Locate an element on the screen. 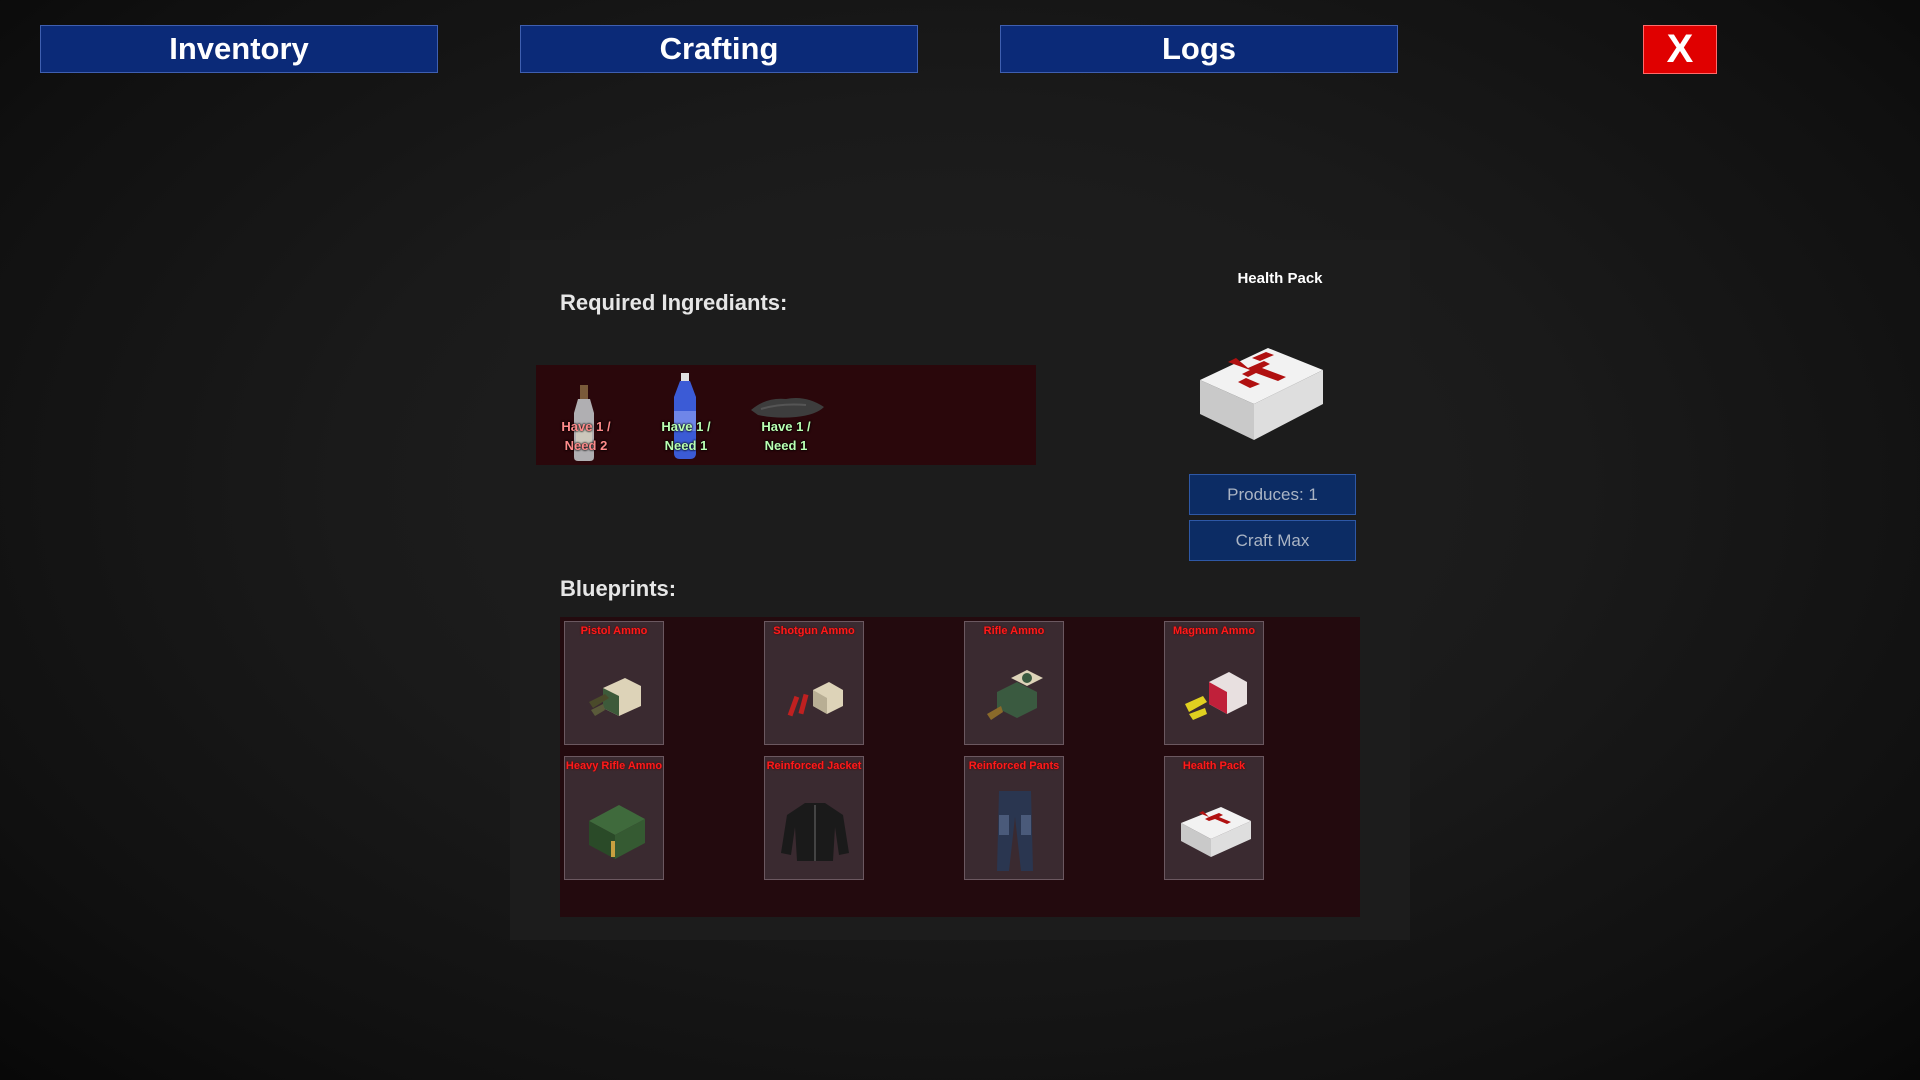 Image resolution: width=1920 pixels, height=1080 pixels. blueprint-label: Heavy Rifle Ammo is located at coordinates (614, 766).